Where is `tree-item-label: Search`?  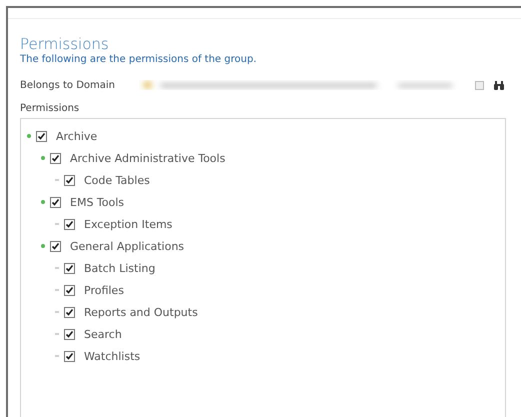
tree-item-label: Search is located at coordinates (103, 334).